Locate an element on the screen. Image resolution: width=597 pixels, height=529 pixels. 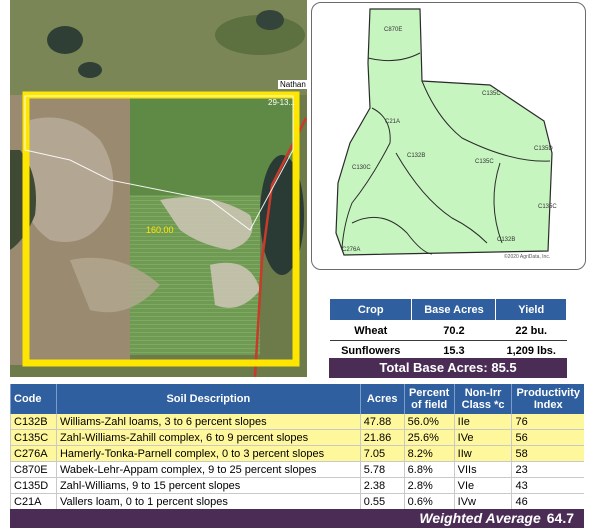
soil-label-c21a: C21A is located at coordinates (393, 122).